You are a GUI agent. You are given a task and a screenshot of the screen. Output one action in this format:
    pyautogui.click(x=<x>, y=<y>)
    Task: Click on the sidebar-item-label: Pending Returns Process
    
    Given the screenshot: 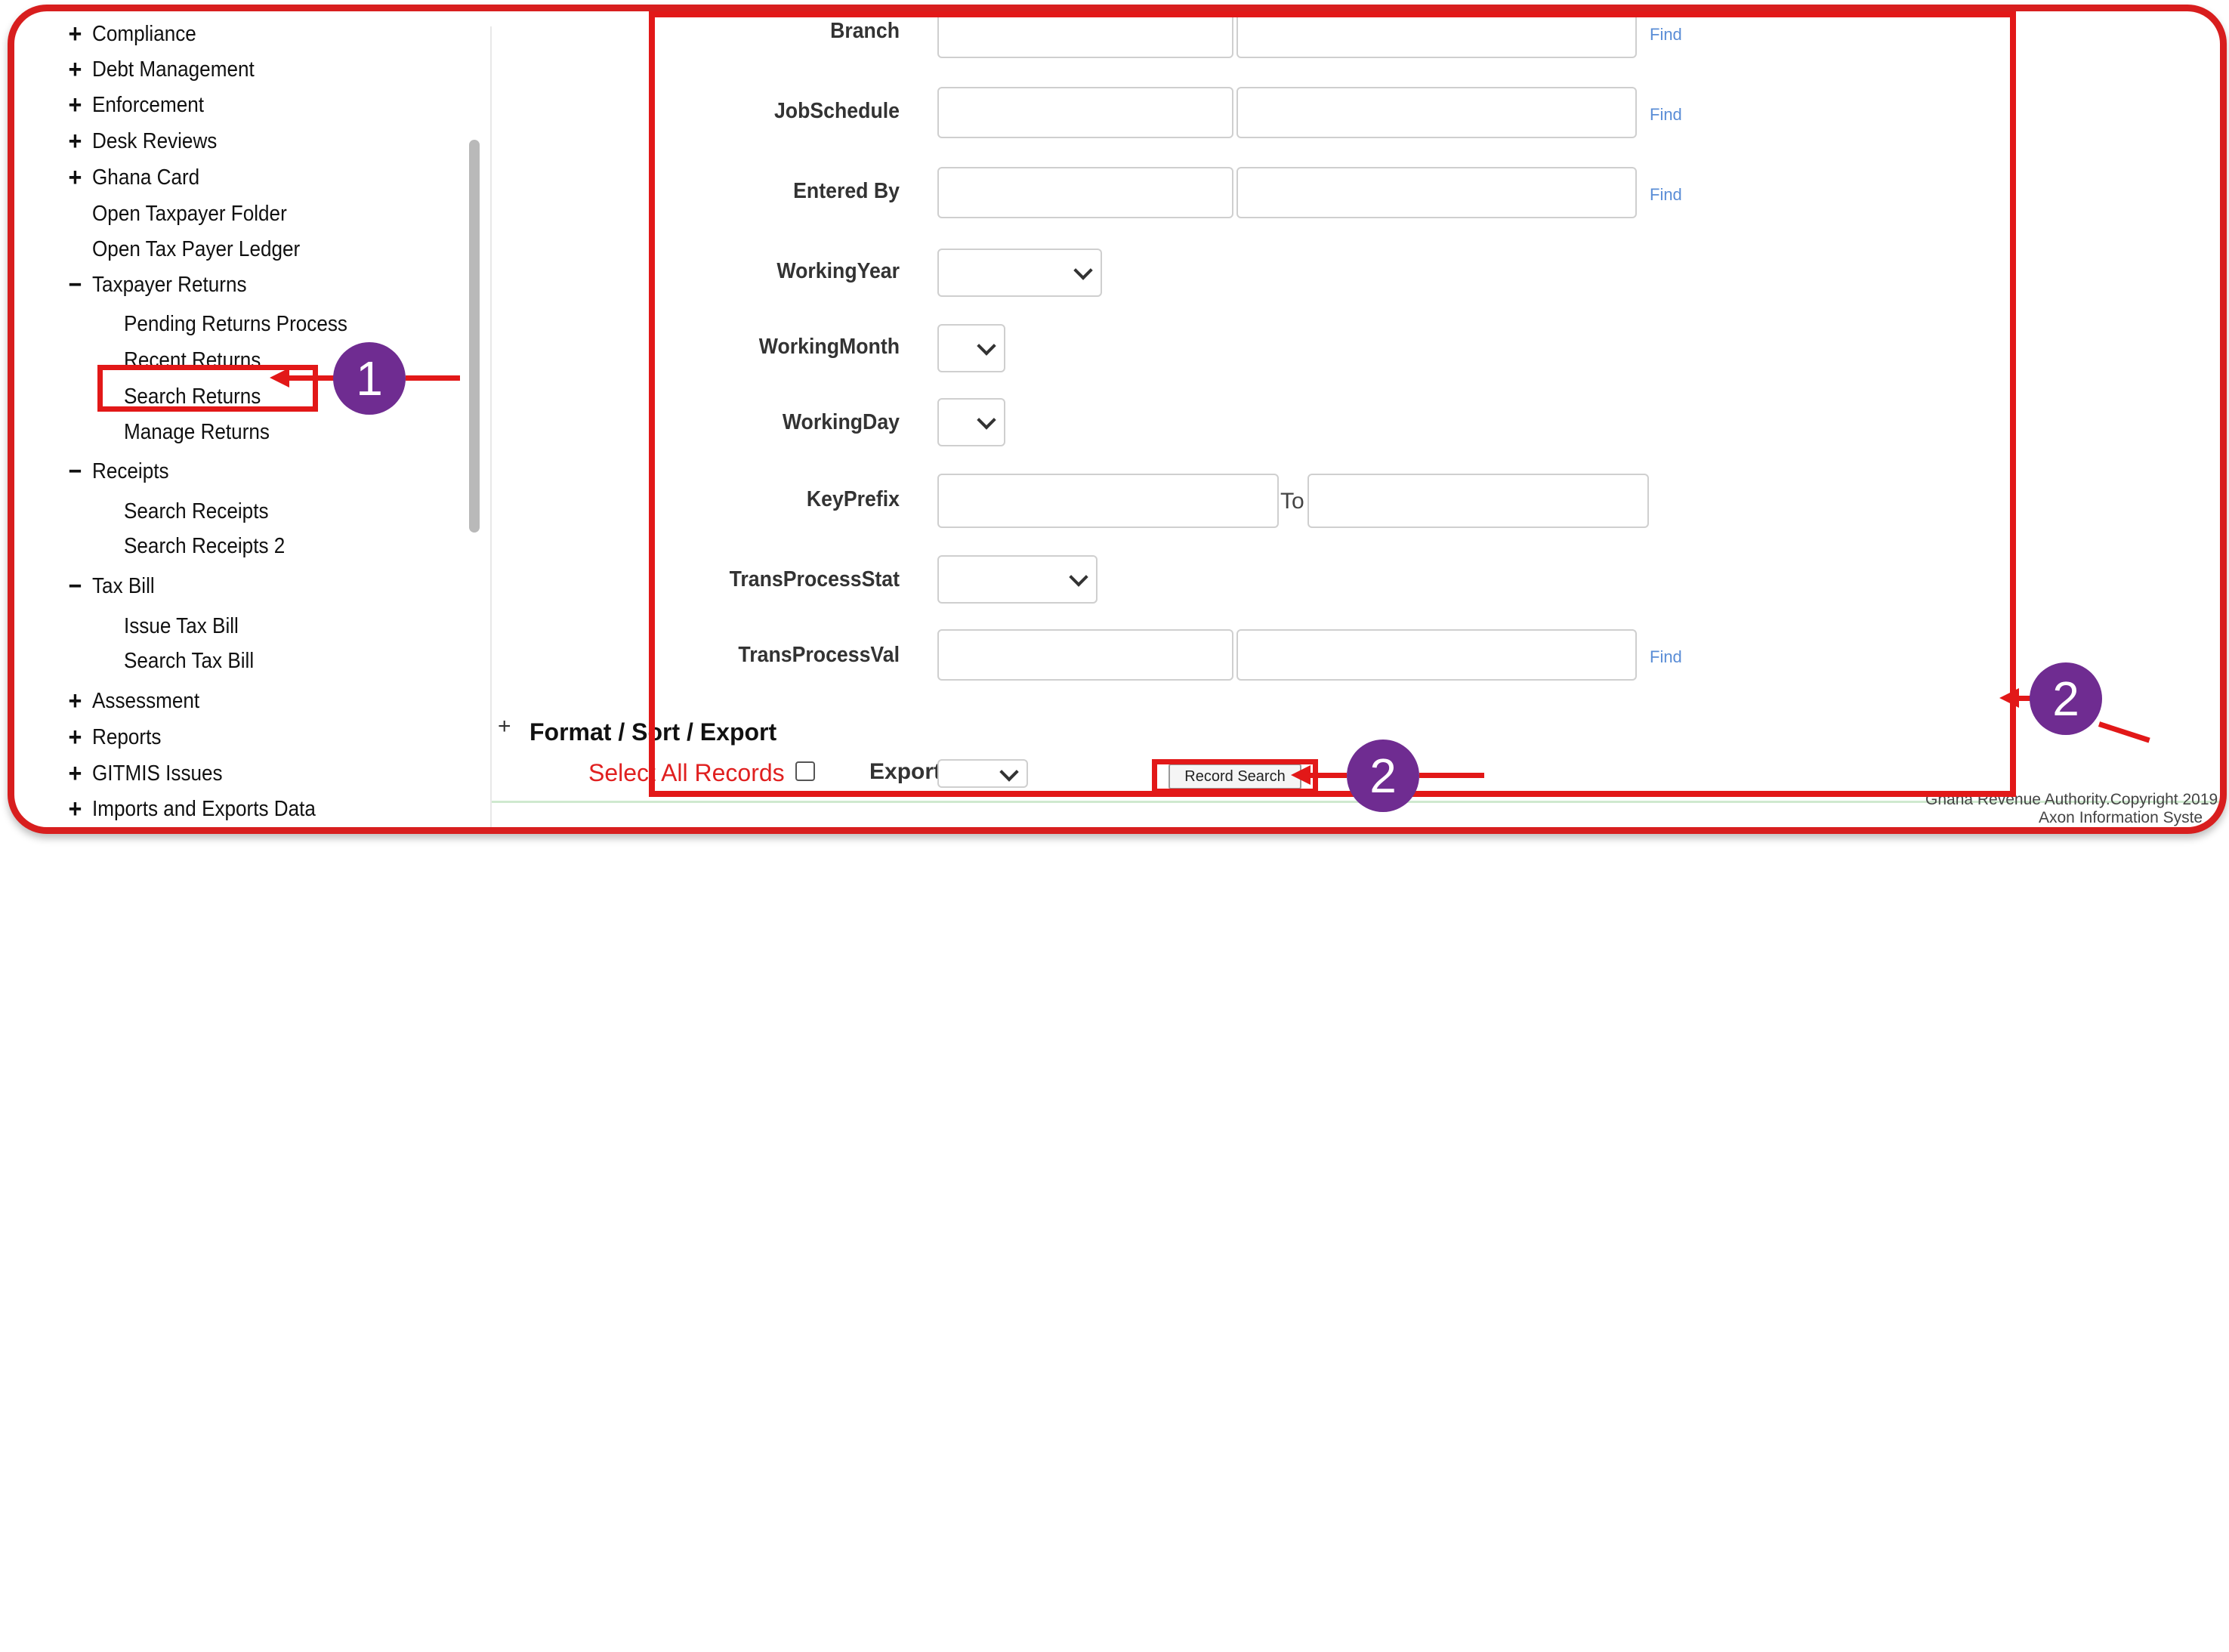 What is the action you would take?
    pyautogui.click(x=236, y=324)
    